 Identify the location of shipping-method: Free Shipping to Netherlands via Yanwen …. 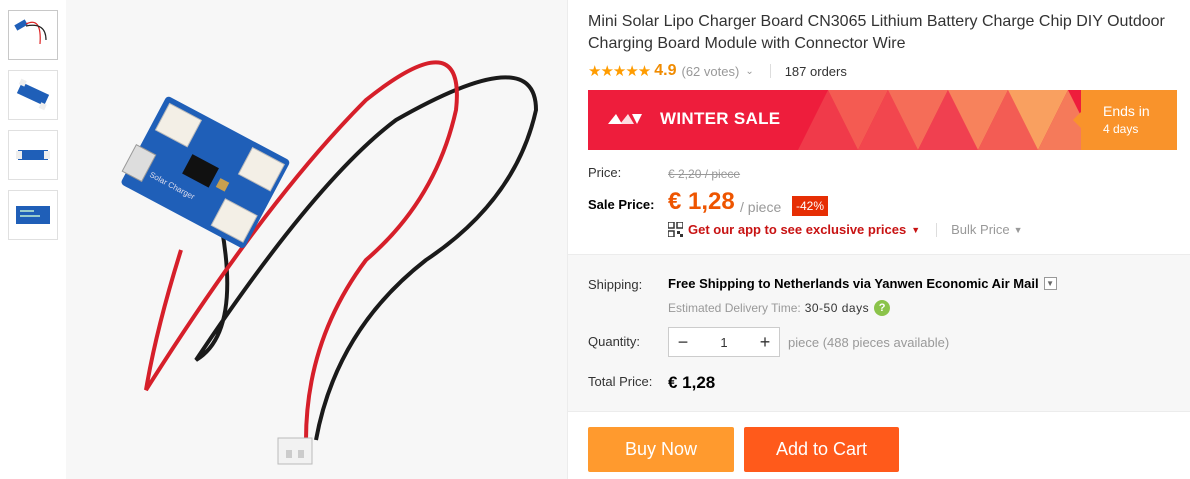
(853, 283).